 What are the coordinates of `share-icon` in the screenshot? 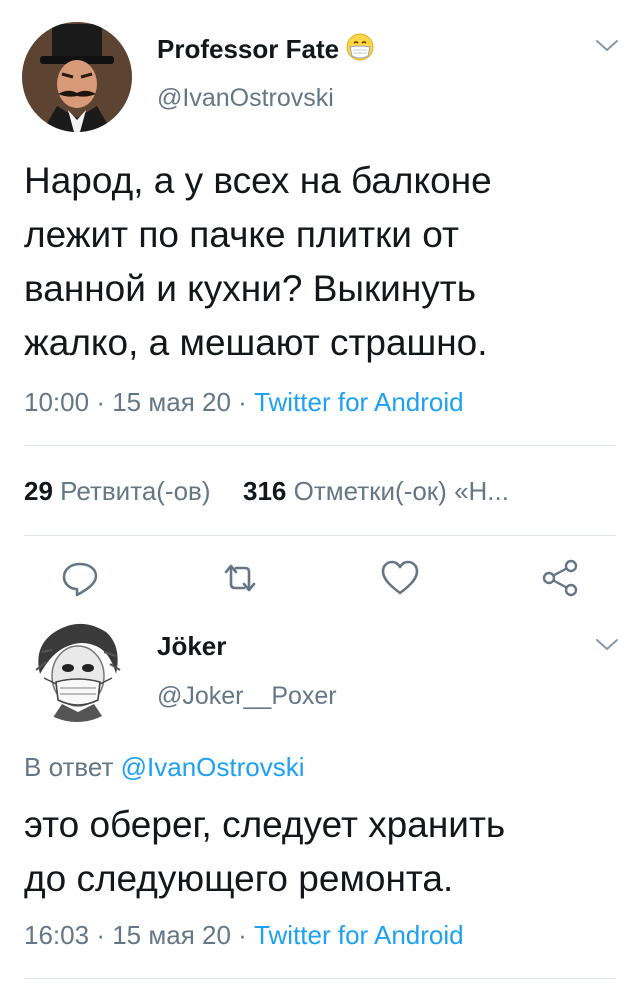 It's located at (560, 578).